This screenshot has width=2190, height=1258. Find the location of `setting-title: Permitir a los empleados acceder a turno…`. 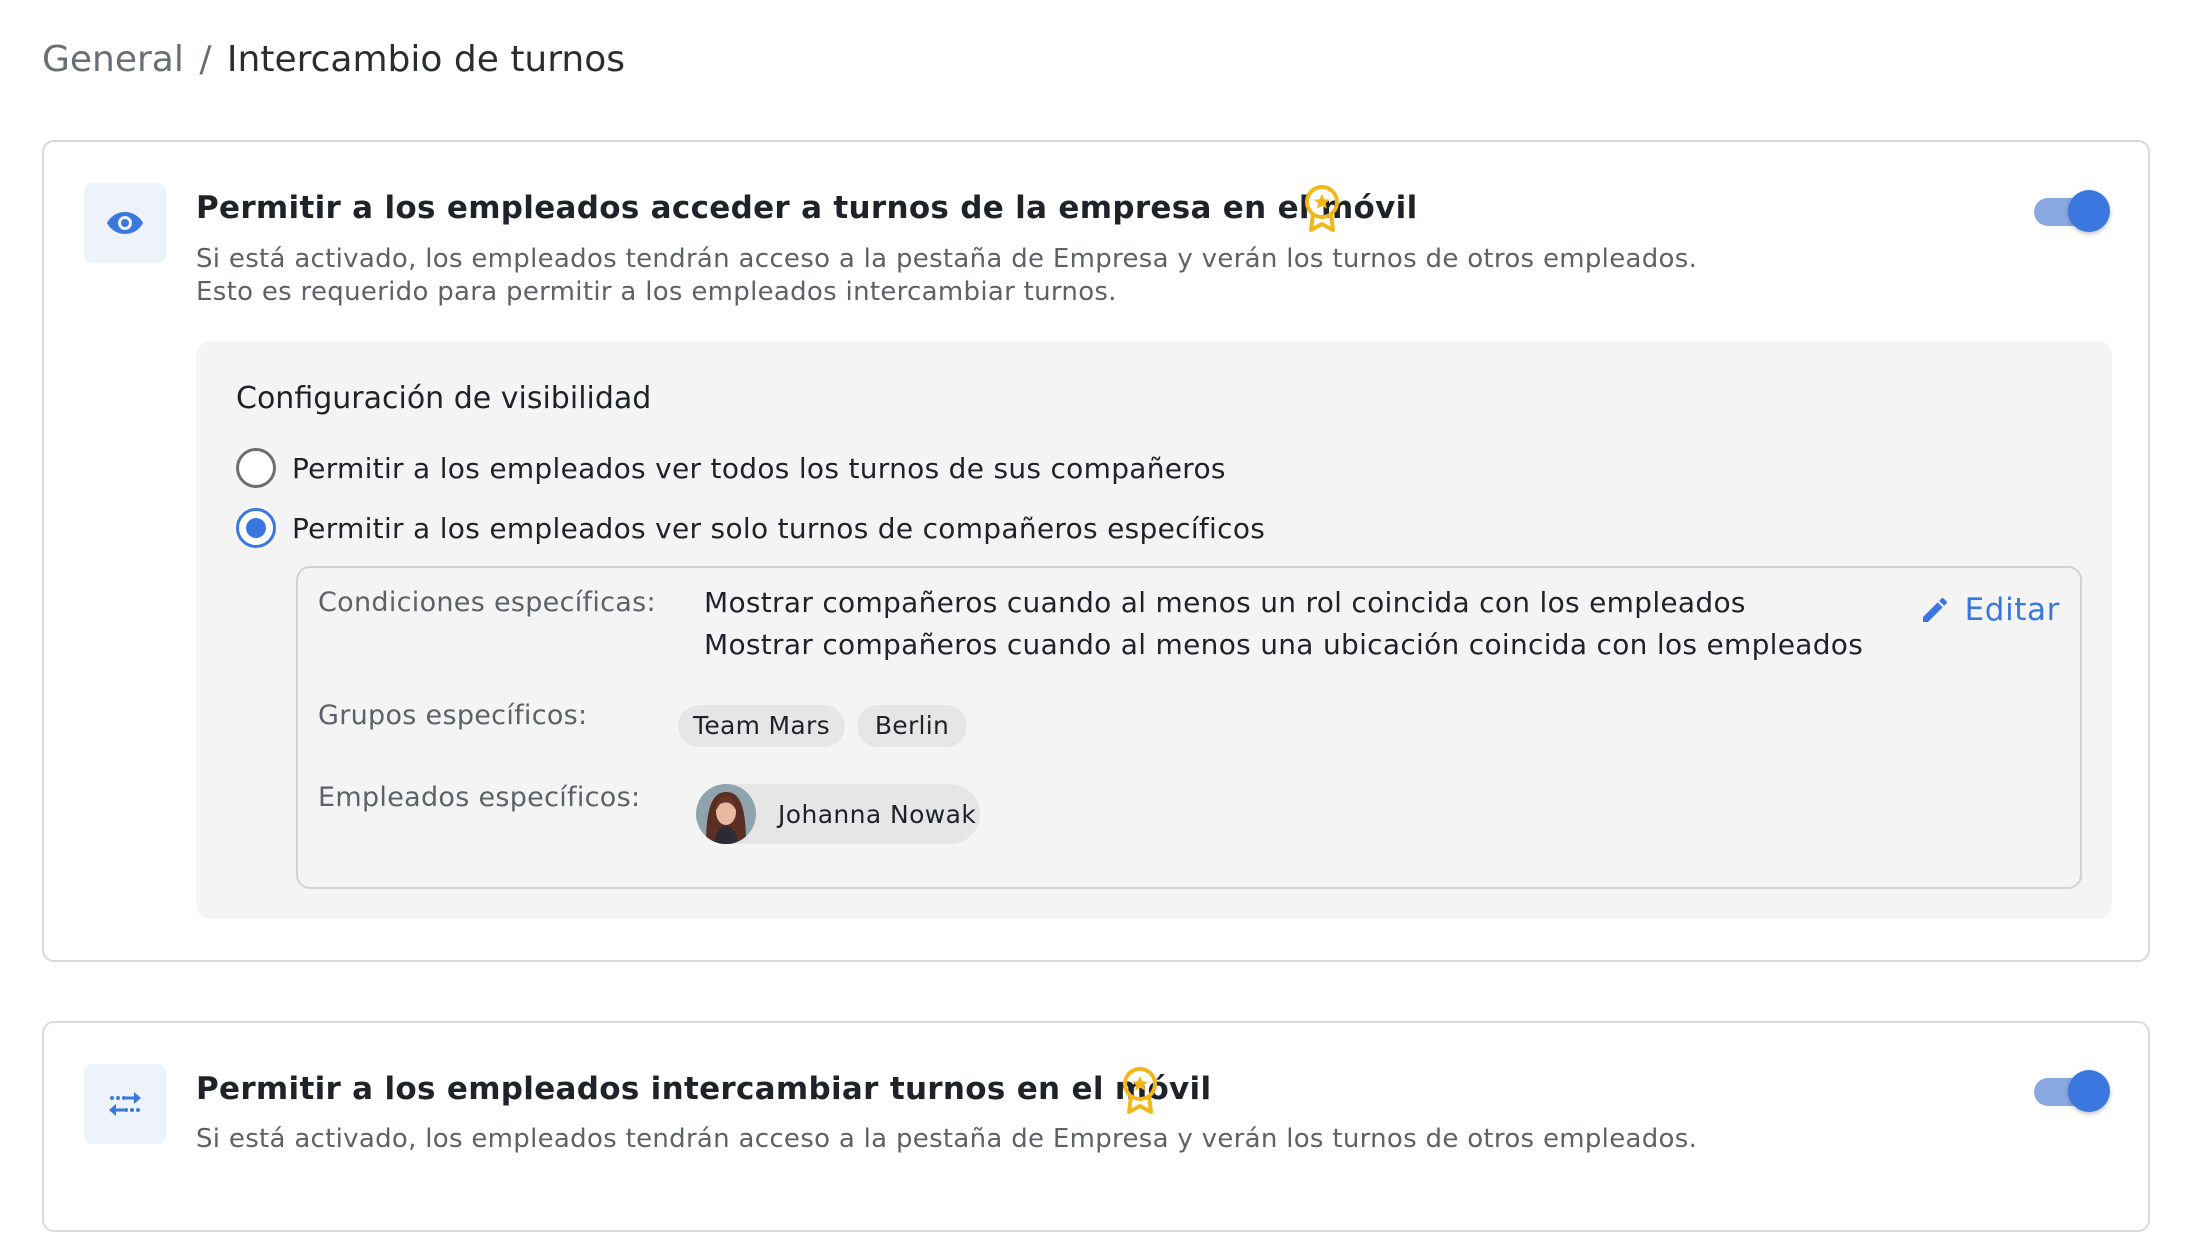

setting-title: Permitir a los empleados acceder a turno… is located at coordinates (807, 208).